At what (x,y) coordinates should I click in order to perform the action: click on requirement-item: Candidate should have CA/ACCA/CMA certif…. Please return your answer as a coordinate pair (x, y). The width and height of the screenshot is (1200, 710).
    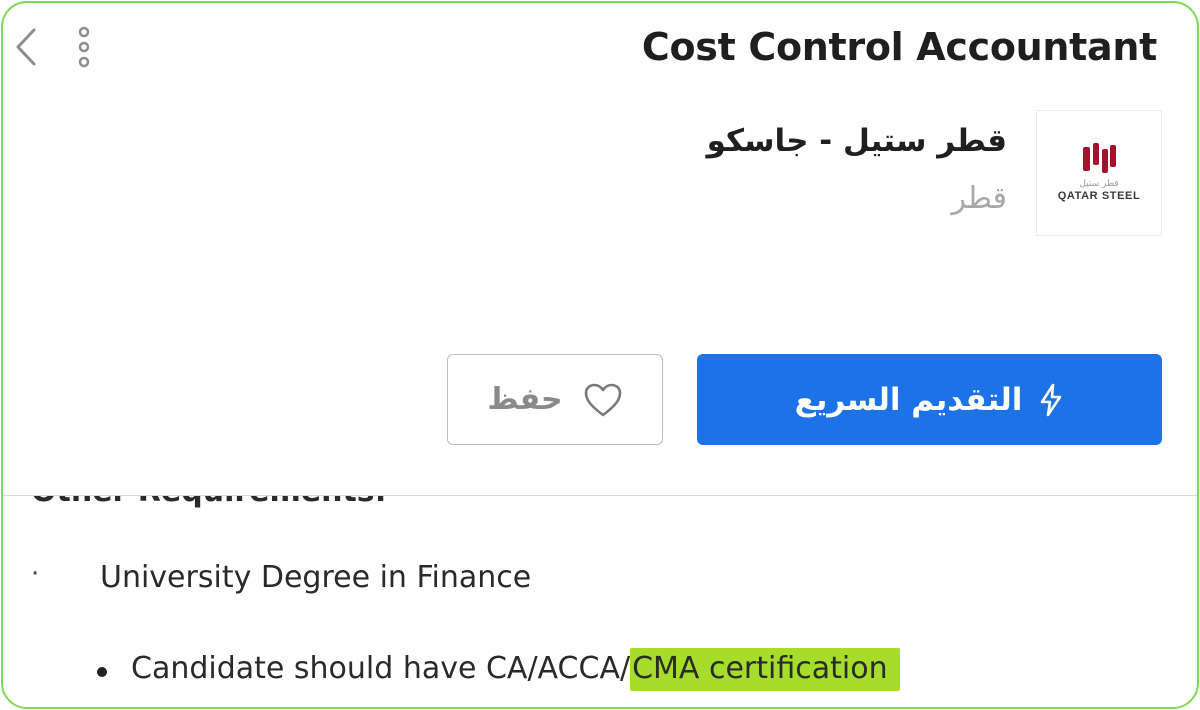
    Looking at the image, I should click on (515, 669).